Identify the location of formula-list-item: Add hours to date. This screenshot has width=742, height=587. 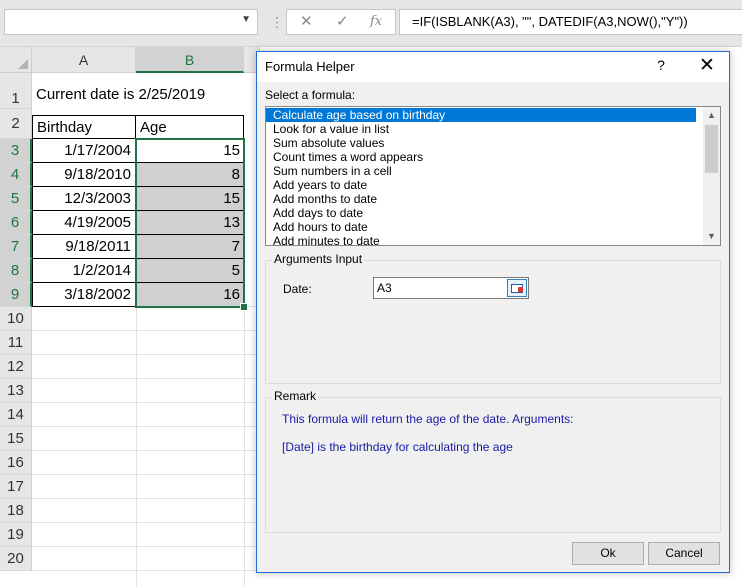
(481, 227).